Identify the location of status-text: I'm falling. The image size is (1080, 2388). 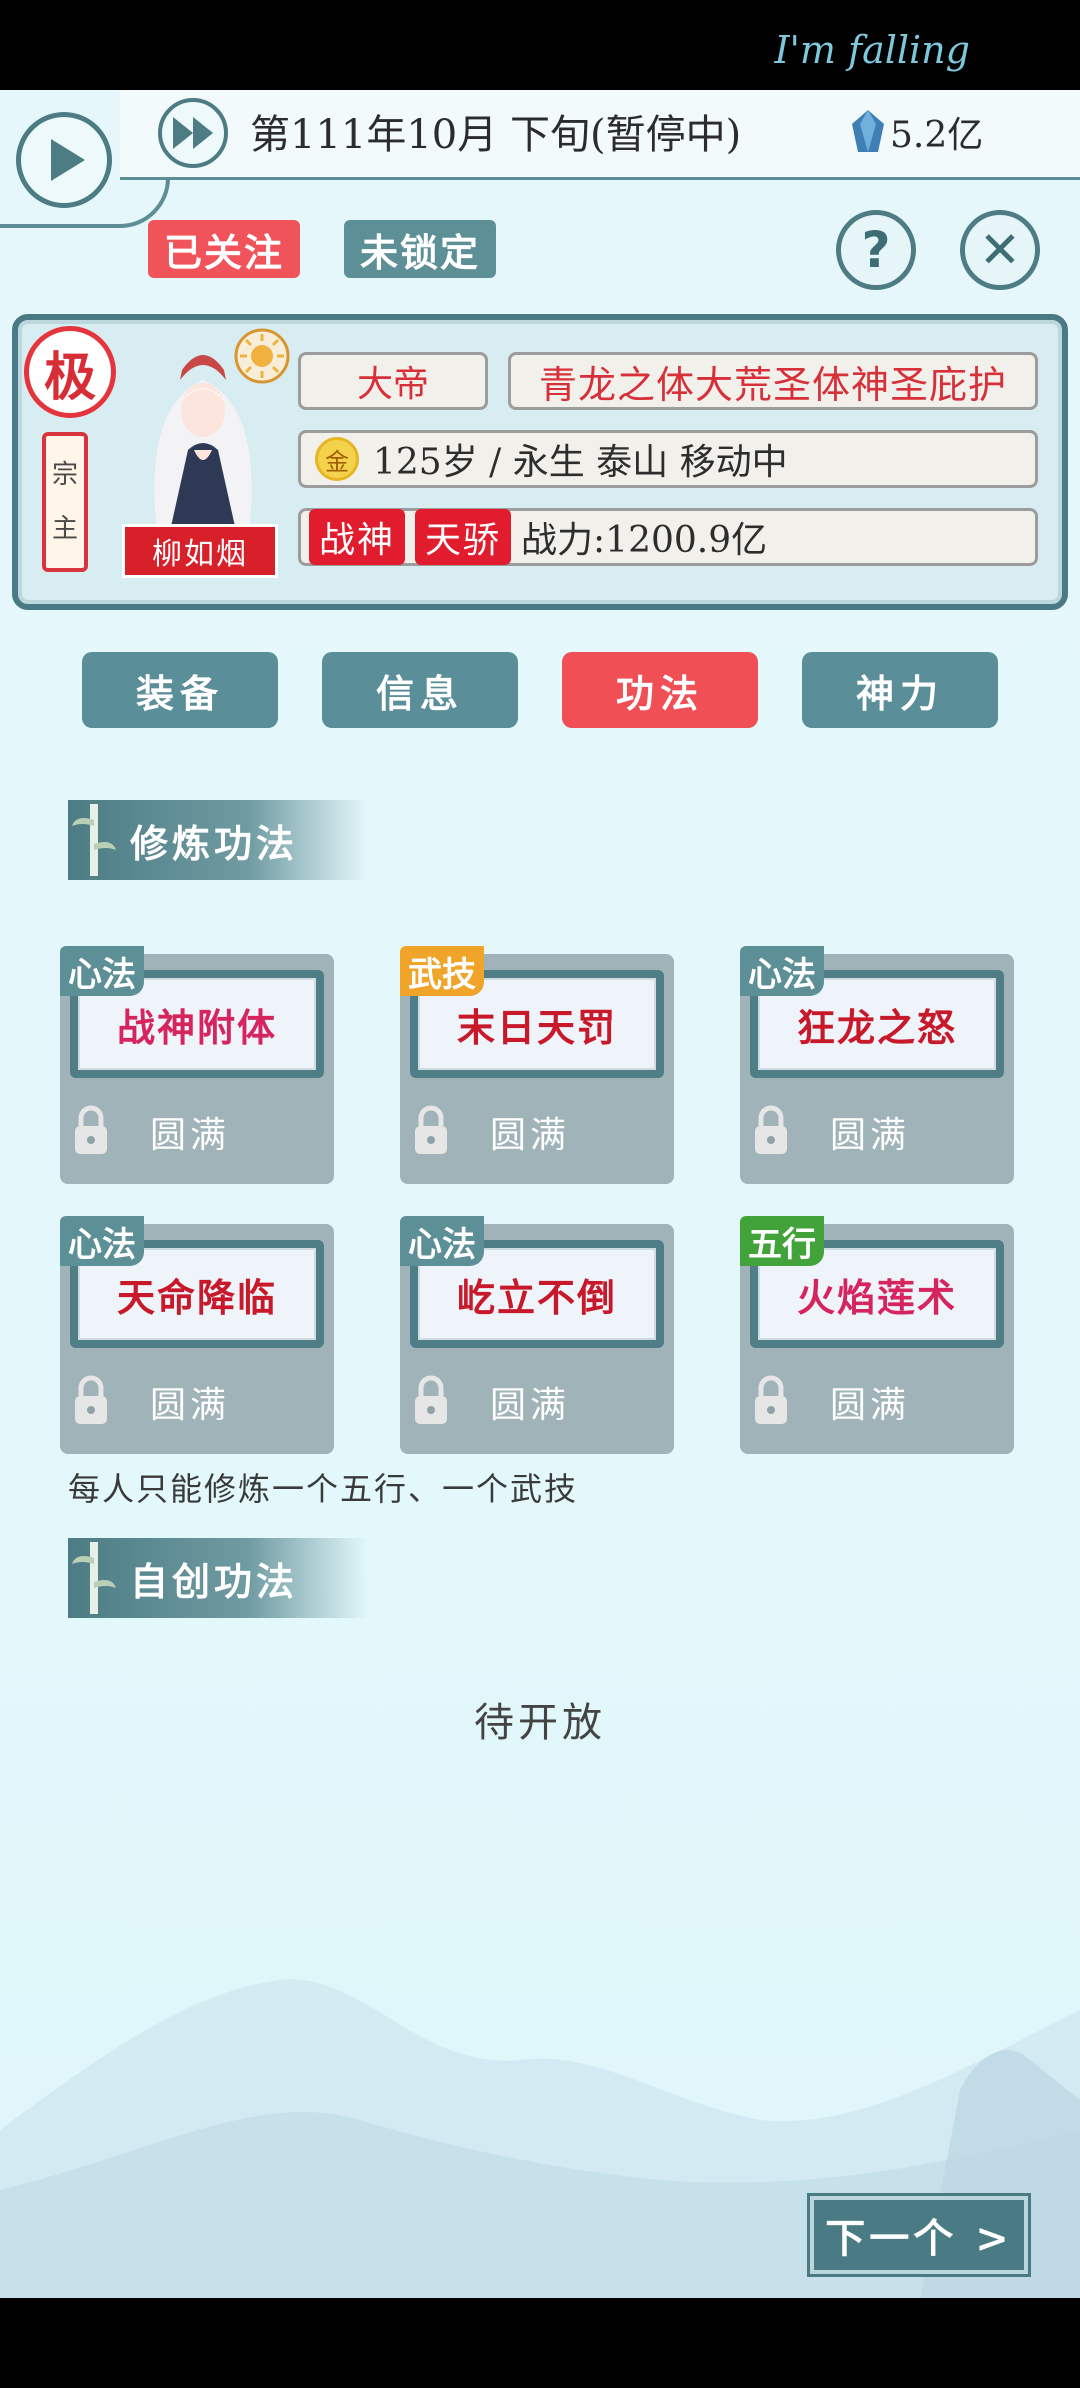
(872, 50).